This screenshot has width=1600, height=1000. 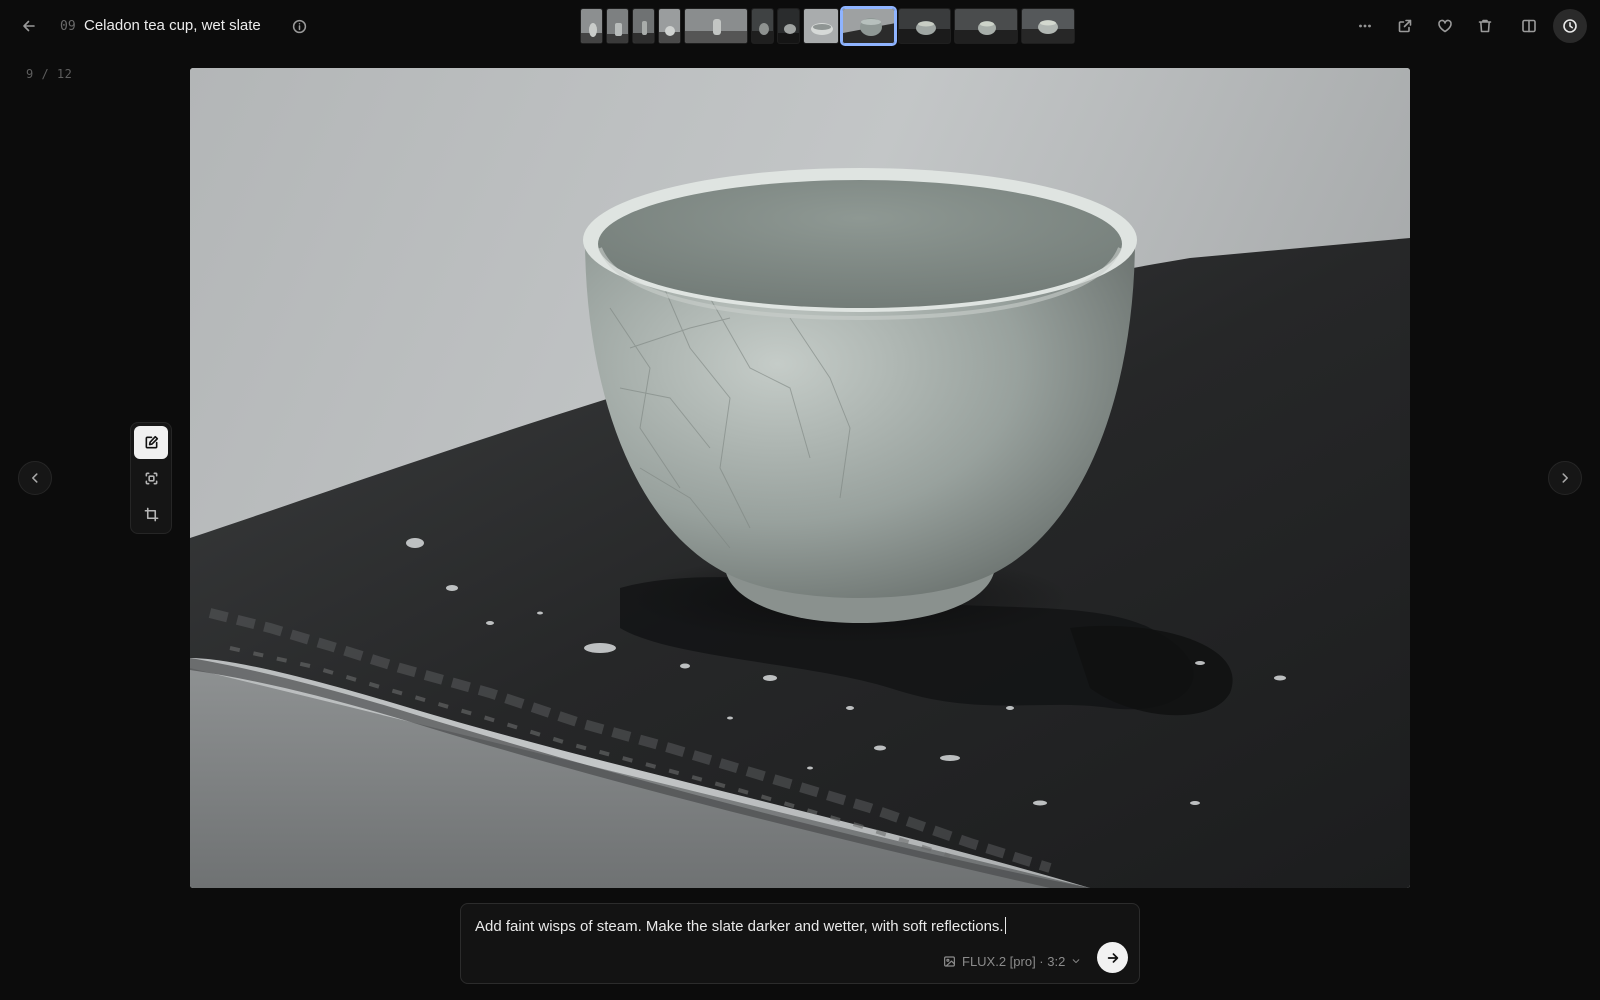 I want to click on send-button, so click(x=1112, y=957).